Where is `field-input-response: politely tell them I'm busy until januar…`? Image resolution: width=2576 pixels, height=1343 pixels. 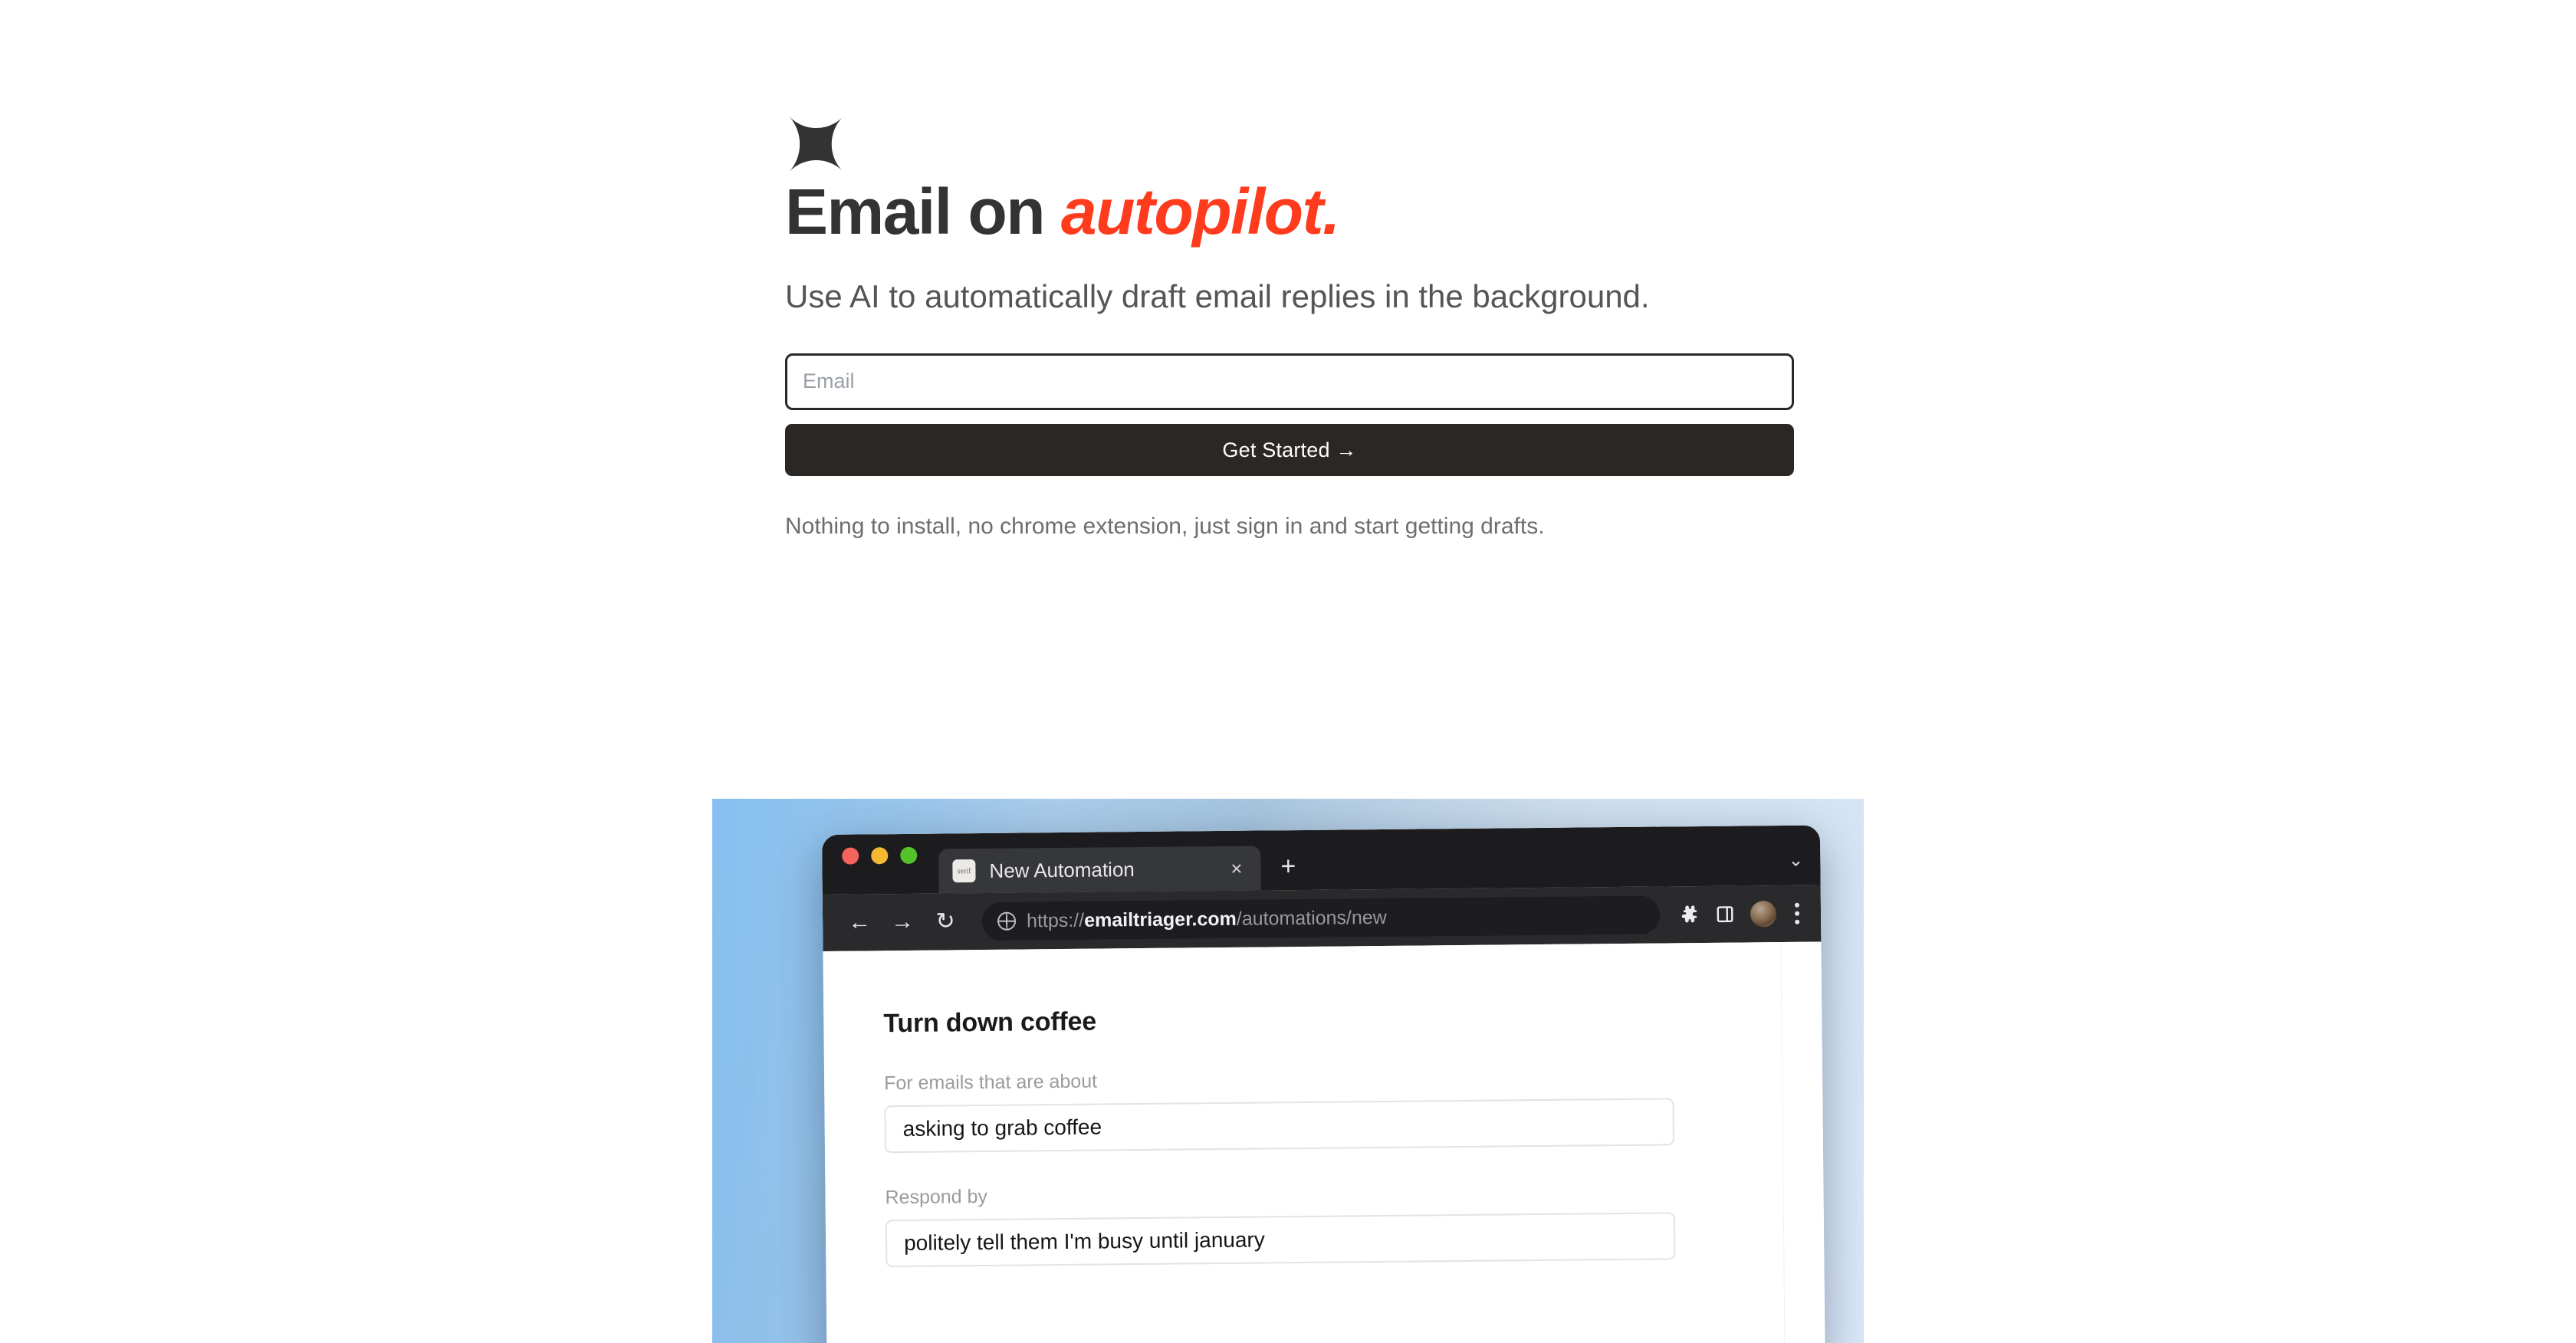 field-input-response: politely tell them I'm busy until januar… is located at coordinates (1280, 1240).